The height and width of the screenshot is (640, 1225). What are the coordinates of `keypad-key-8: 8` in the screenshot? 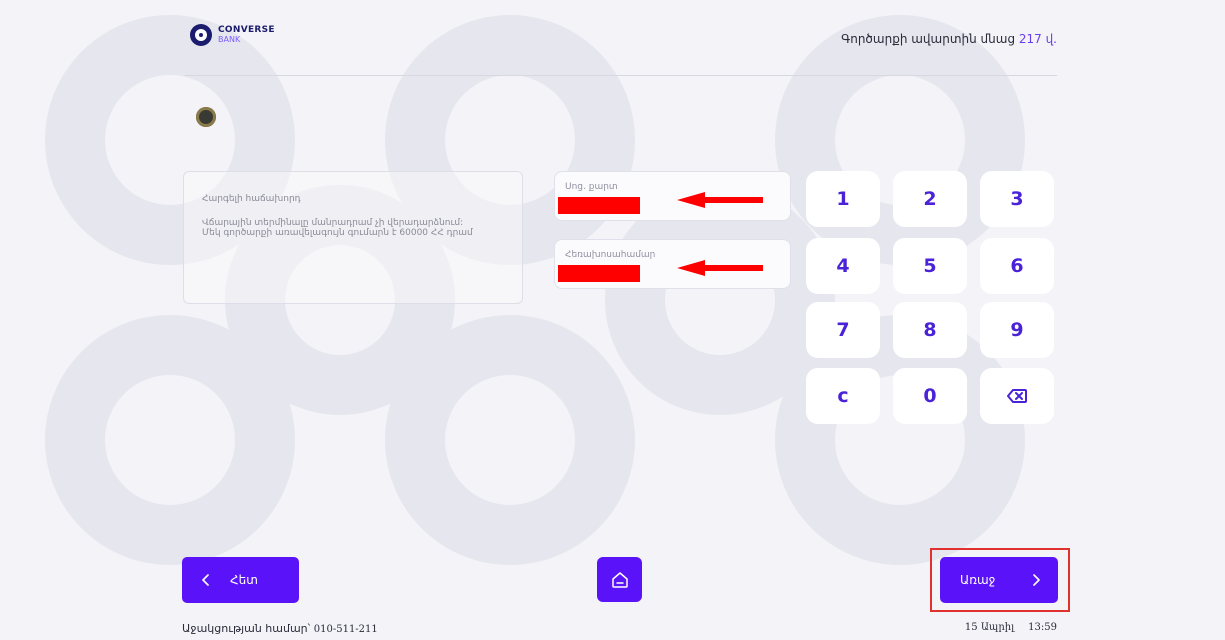 It's located at (930, 330).